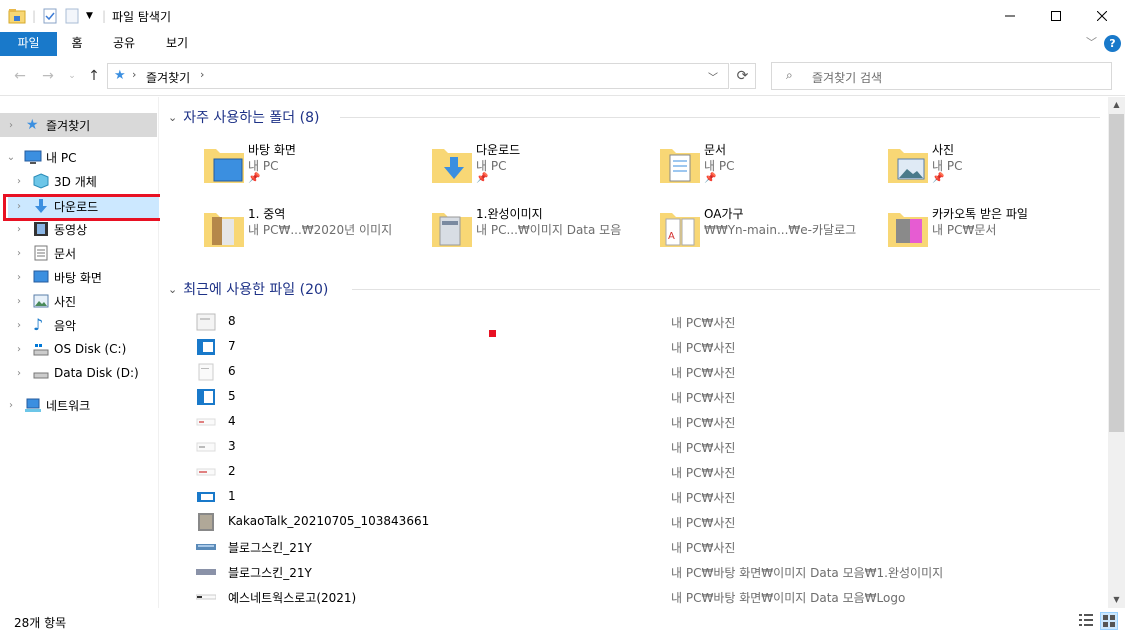 The image size is (1125, 634). Describe the element at coordinates (267, 214) in the screenshot. I see `folder-name: 1. 중역` at that location.